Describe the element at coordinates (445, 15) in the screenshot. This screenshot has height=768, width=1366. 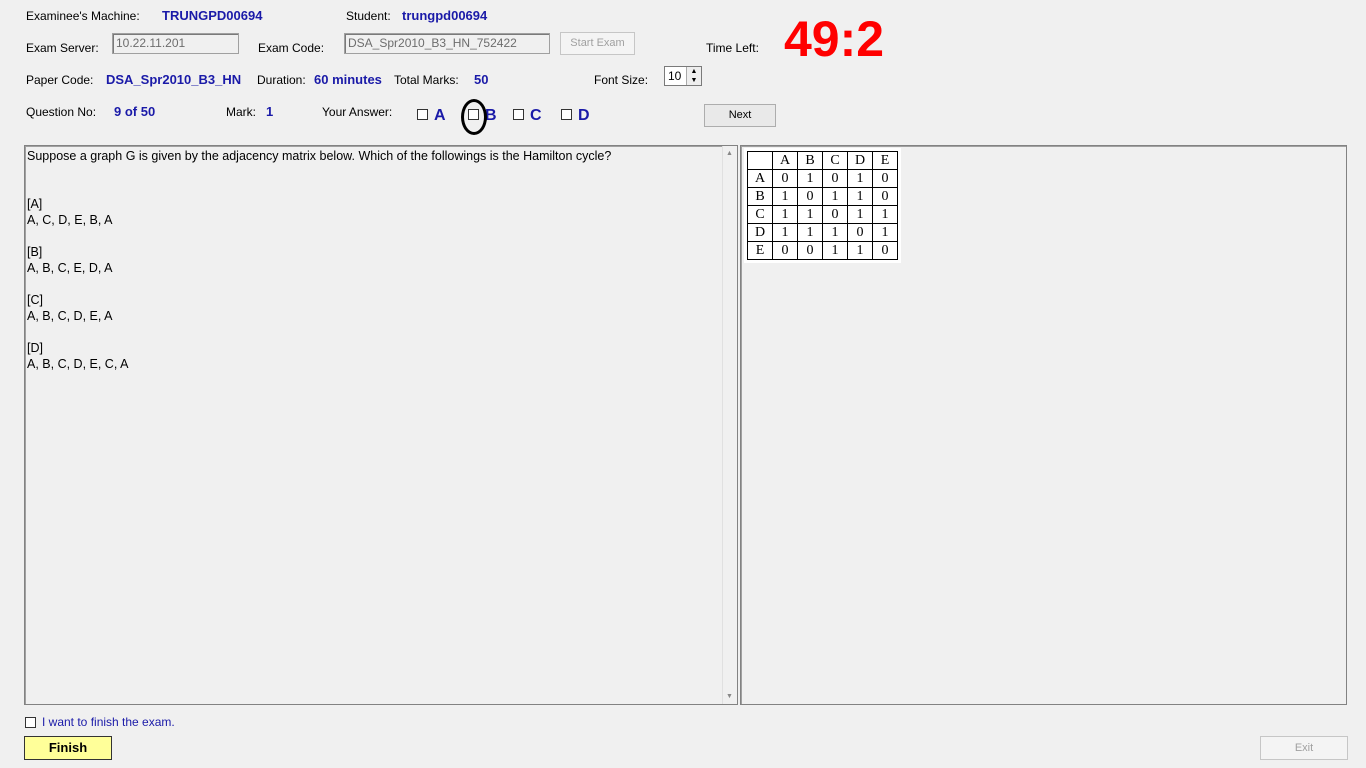
I see `student-value: trungpd00694` at that location.